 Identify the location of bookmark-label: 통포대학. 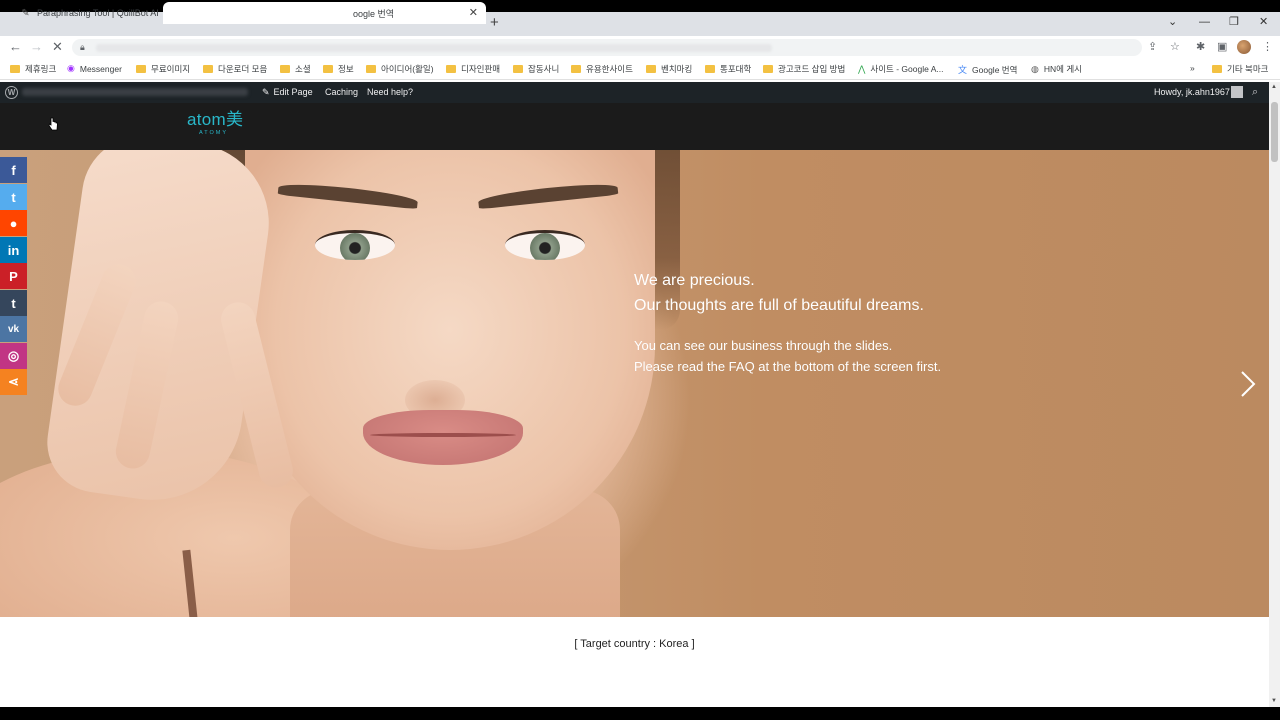
(736, 69).